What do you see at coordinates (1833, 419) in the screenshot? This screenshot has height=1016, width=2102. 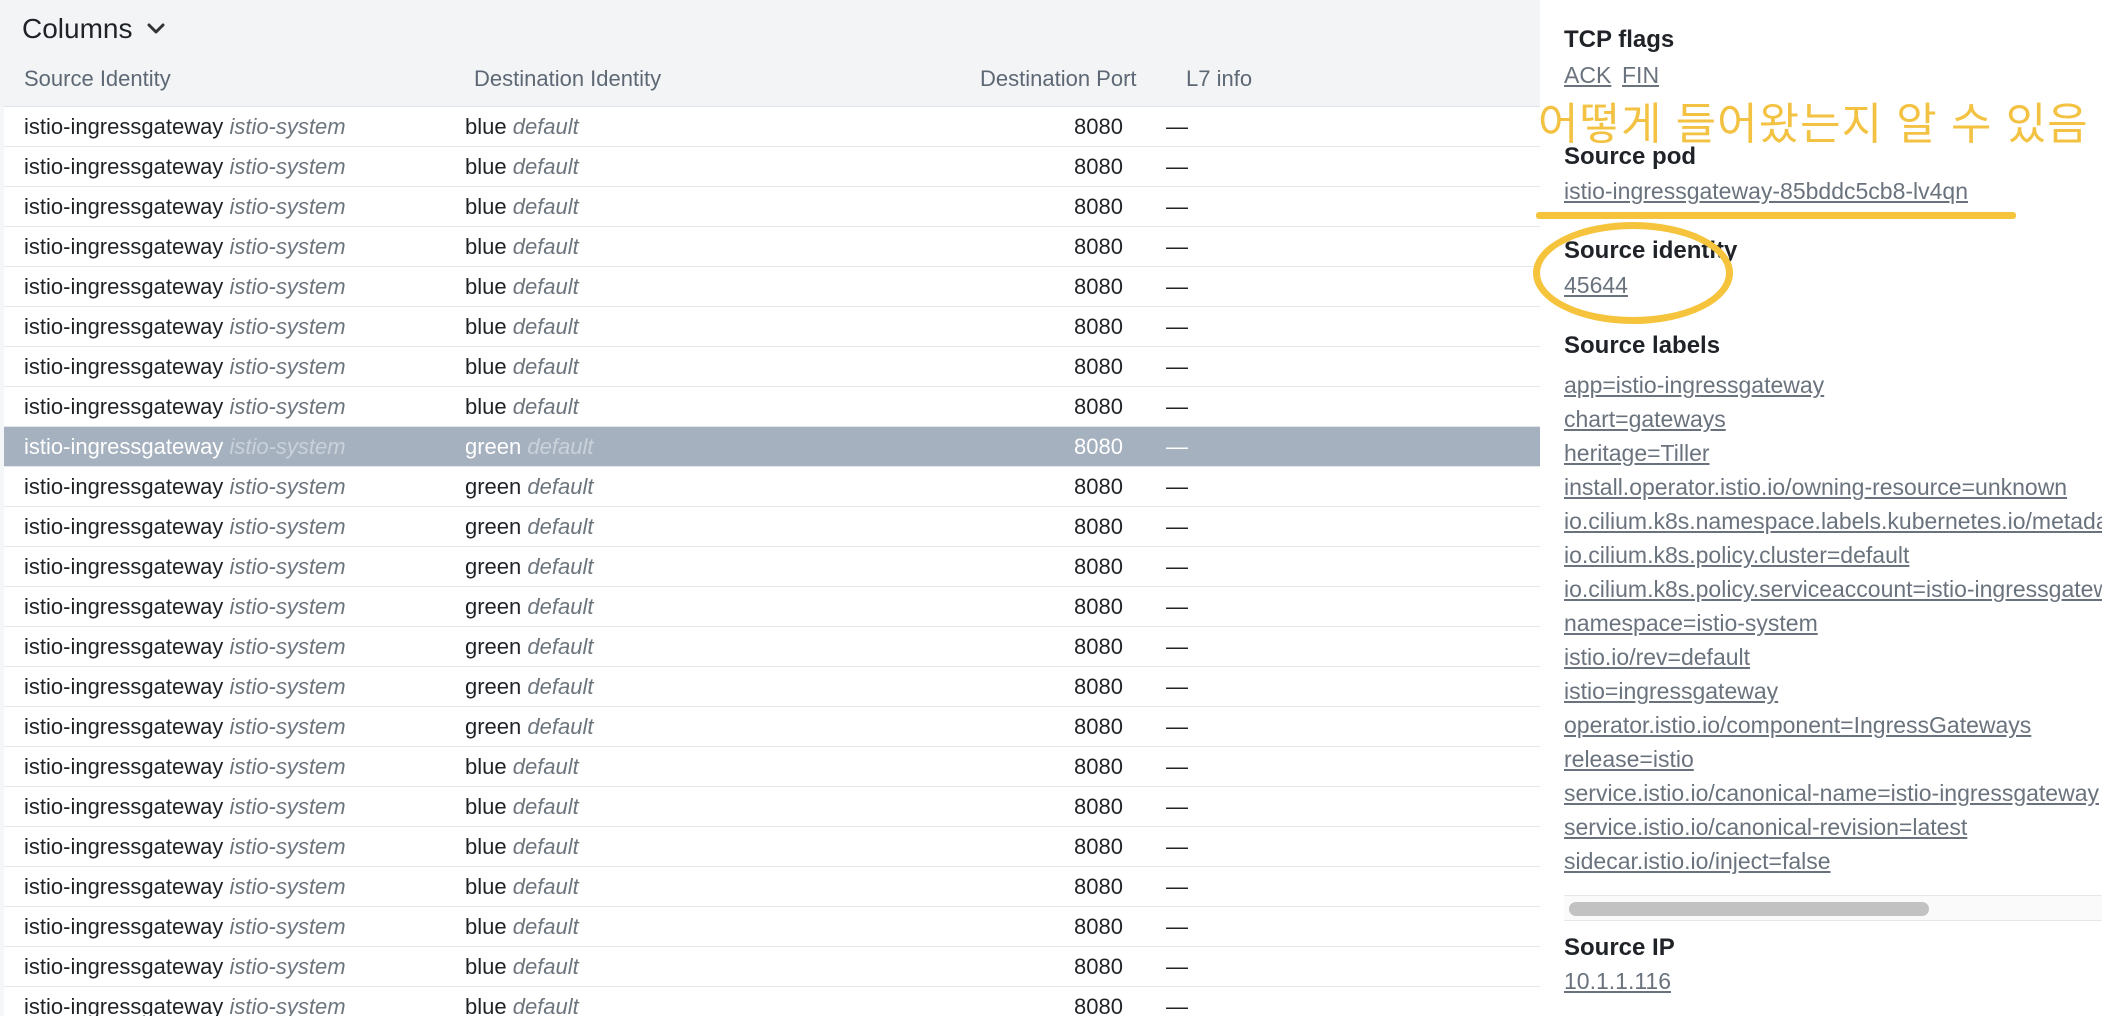 I see `source-label-link: chart=gateways` at bounding box center [1833, 419].